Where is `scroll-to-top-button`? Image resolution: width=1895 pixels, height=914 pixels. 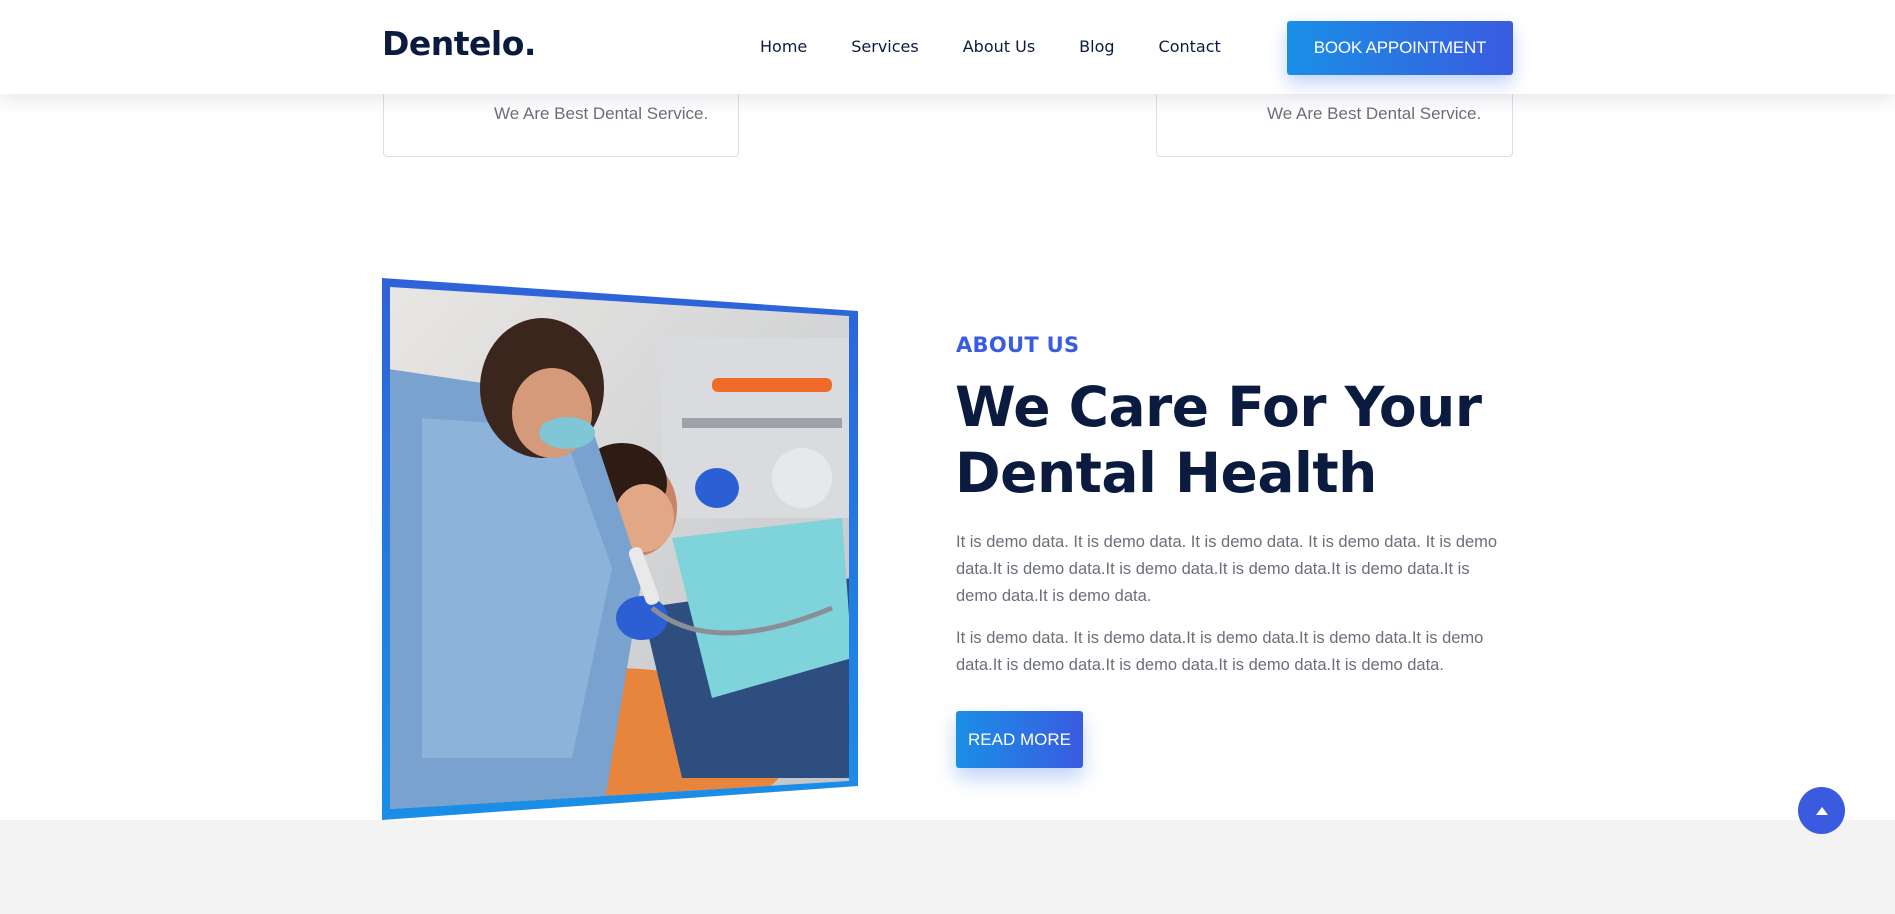 scroll-to-top-button is located at coordinates (1821, 810).